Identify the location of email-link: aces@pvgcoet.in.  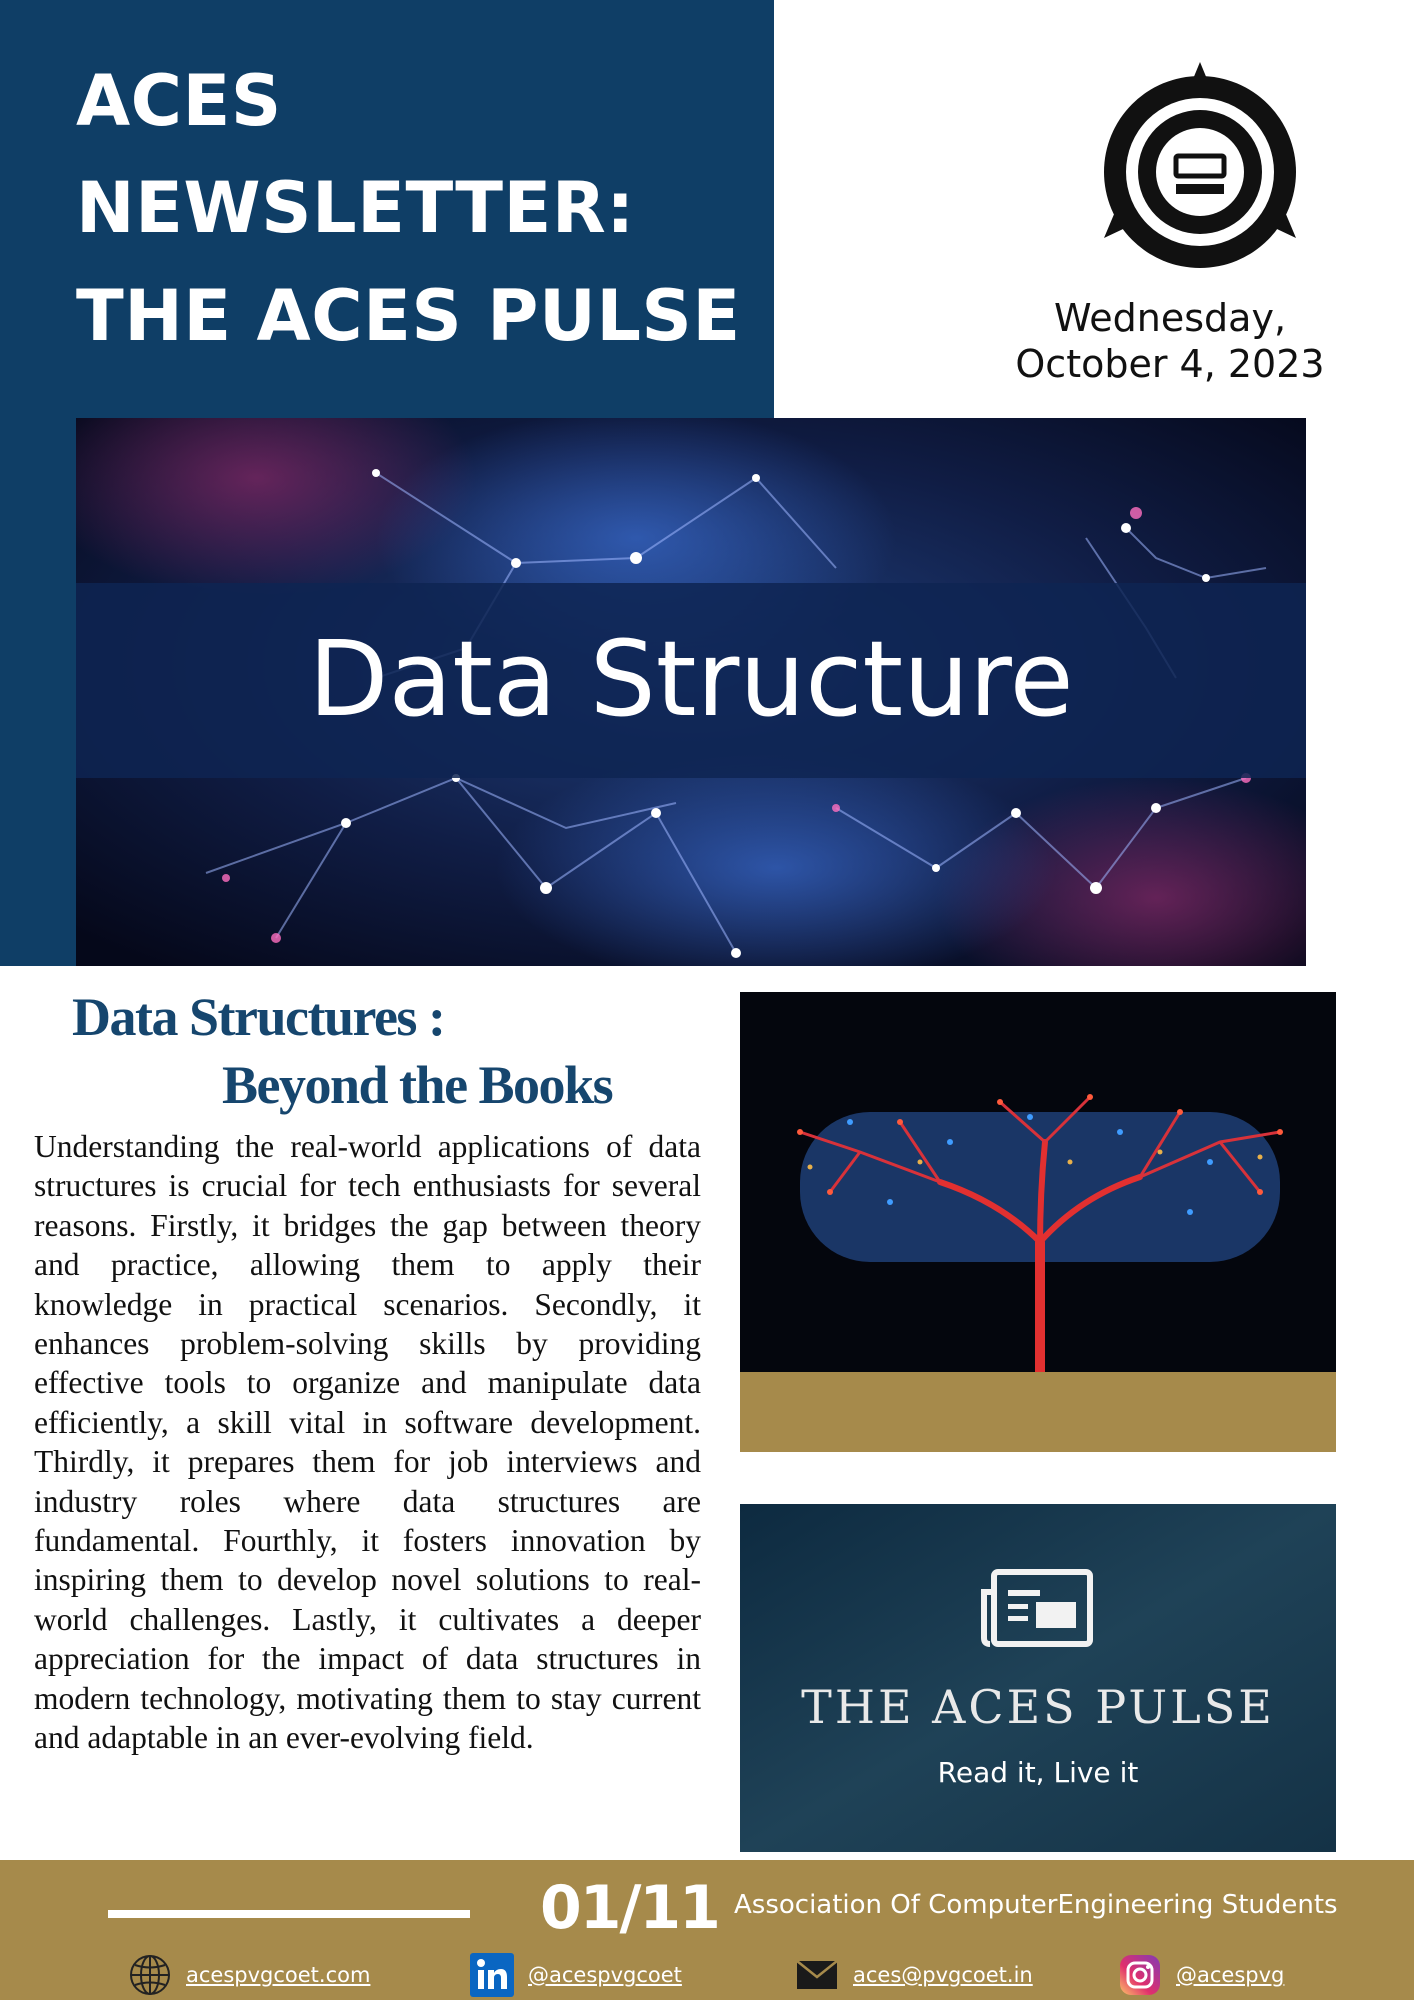
(943, 1975).